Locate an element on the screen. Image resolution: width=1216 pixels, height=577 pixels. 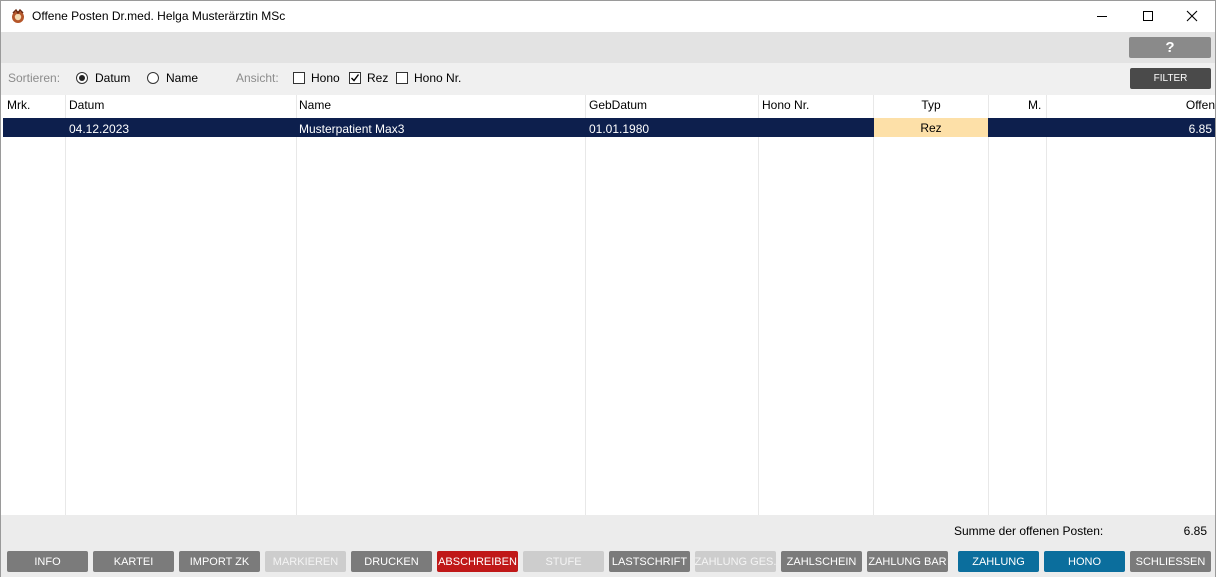
filter-button: FILTER is located at coordinates (1170, 78).